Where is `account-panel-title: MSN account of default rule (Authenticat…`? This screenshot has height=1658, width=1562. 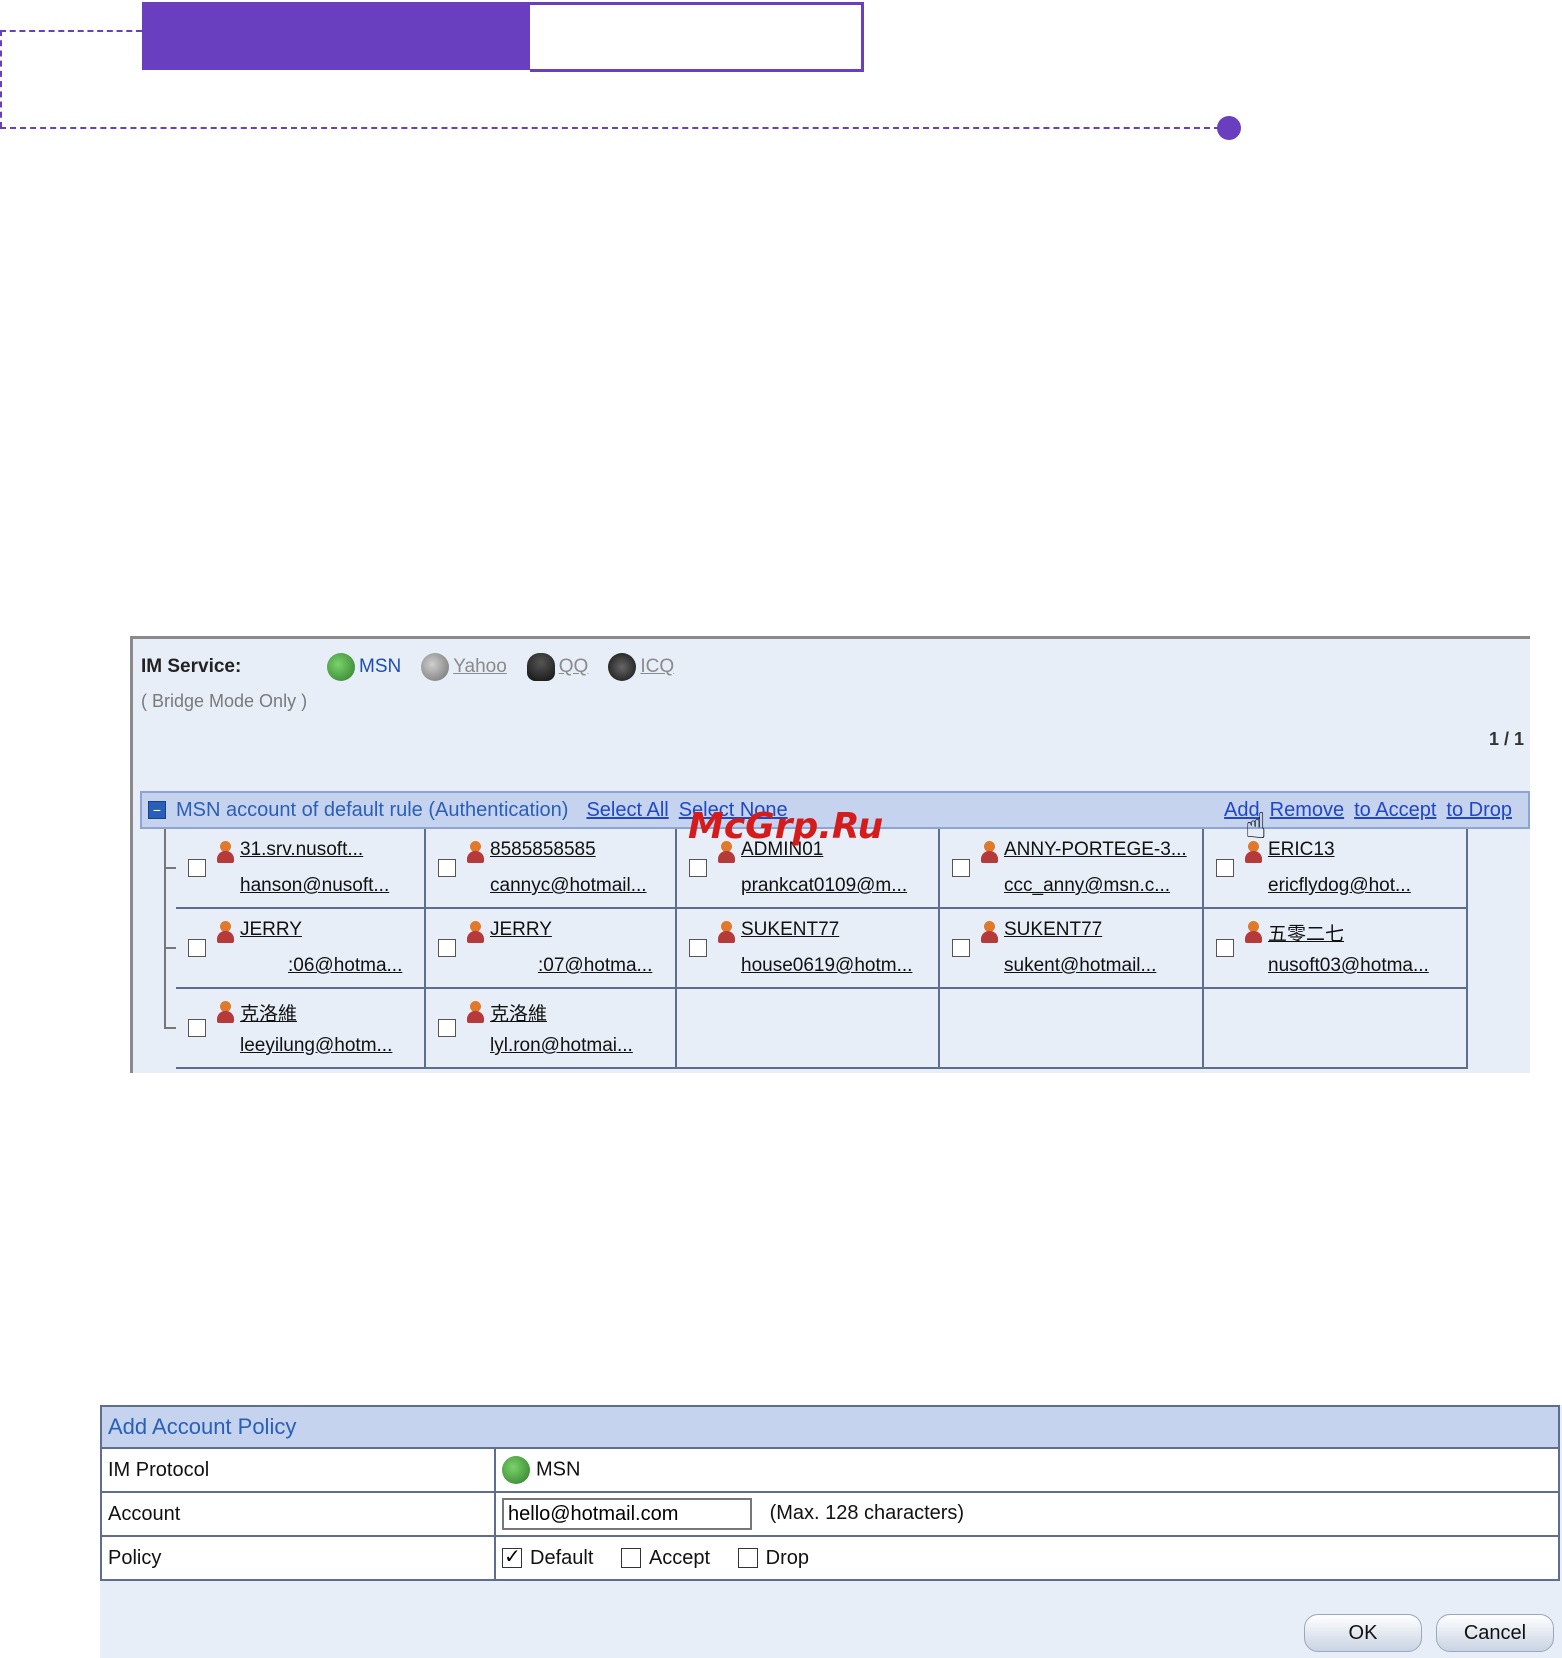 account-panel-title: MSN account of default rule (Authenticat… is located at coordinates (372, 809).